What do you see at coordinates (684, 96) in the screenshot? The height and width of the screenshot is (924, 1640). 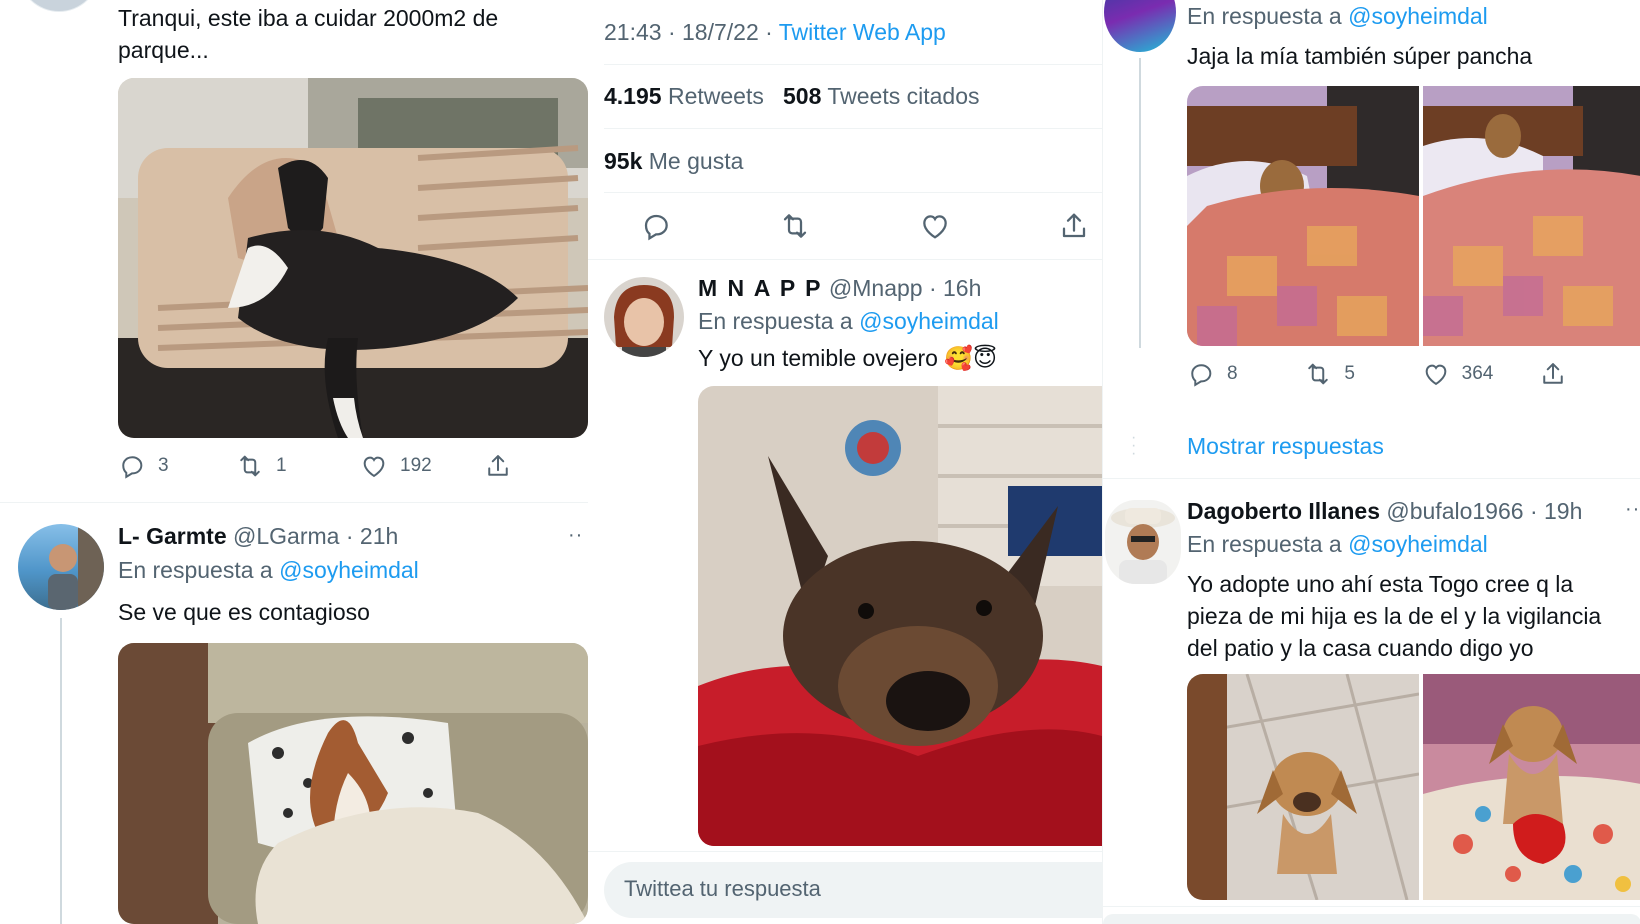 I see `retweets-stat: 4.195 Retweets` at bounding box center [684, 96].